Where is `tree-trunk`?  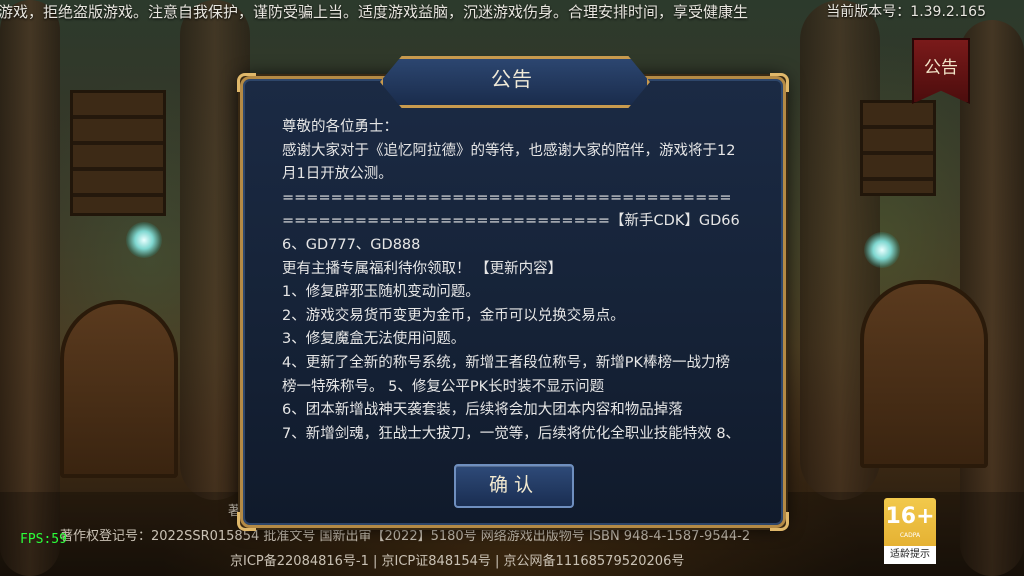 tree-trunk is located at coordinates (30, 288).